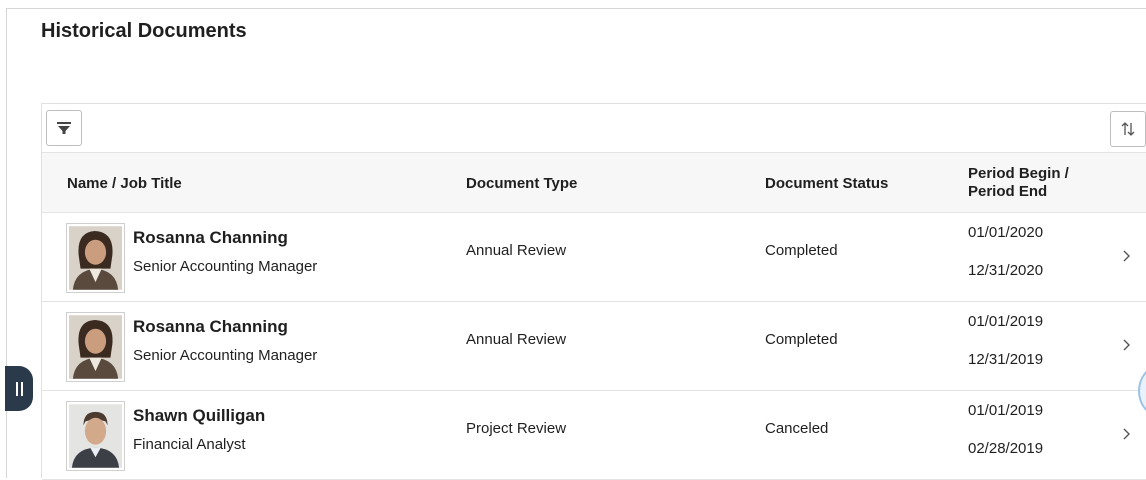  I want to click on column-header-period-begin: Period Begin /, so click(1018, 173).